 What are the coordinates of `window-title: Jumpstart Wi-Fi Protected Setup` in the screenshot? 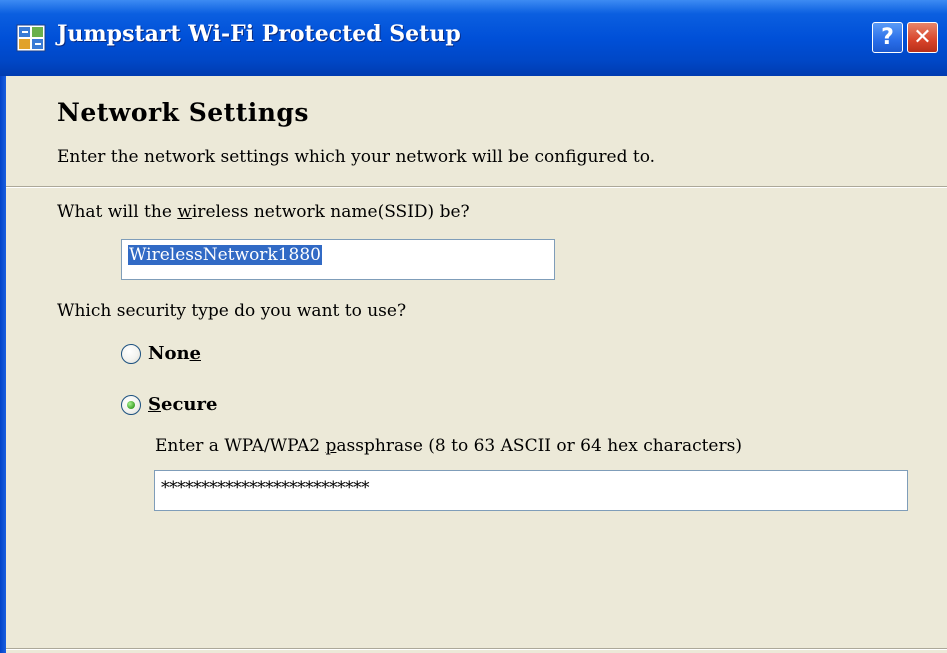 It's located at (259, 34).